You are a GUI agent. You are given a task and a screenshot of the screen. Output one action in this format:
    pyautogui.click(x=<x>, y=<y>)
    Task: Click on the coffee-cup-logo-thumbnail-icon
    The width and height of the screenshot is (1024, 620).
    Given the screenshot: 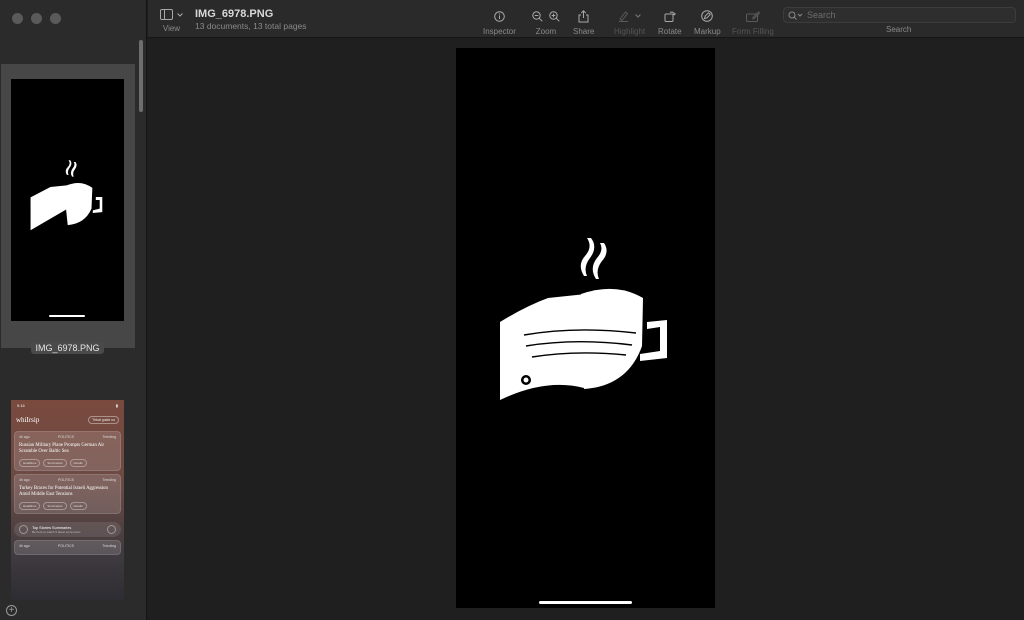 What is the action you would take?
    pyautogui.click(x=66, y=195)
    